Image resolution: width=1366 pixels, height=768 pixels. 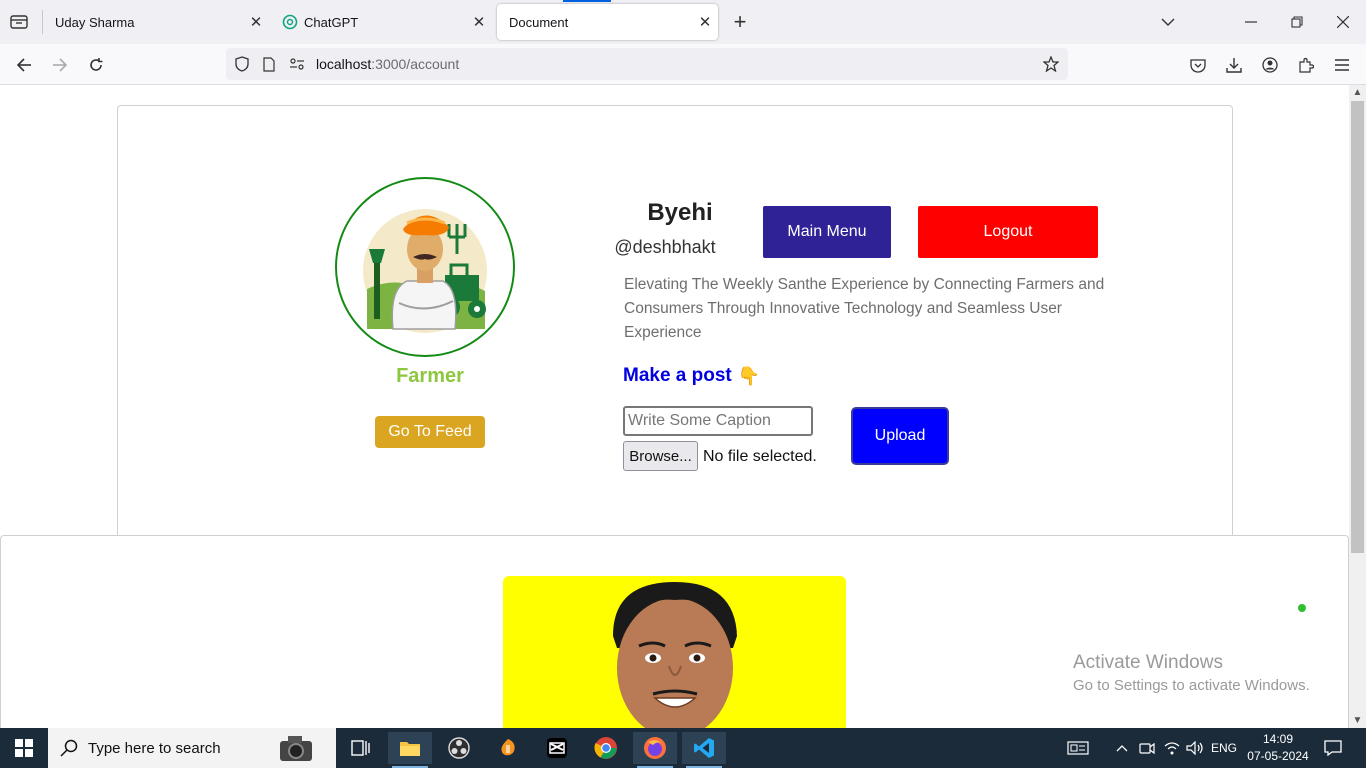 I want to click on online-status-dot, so click(x=1302, y=608).